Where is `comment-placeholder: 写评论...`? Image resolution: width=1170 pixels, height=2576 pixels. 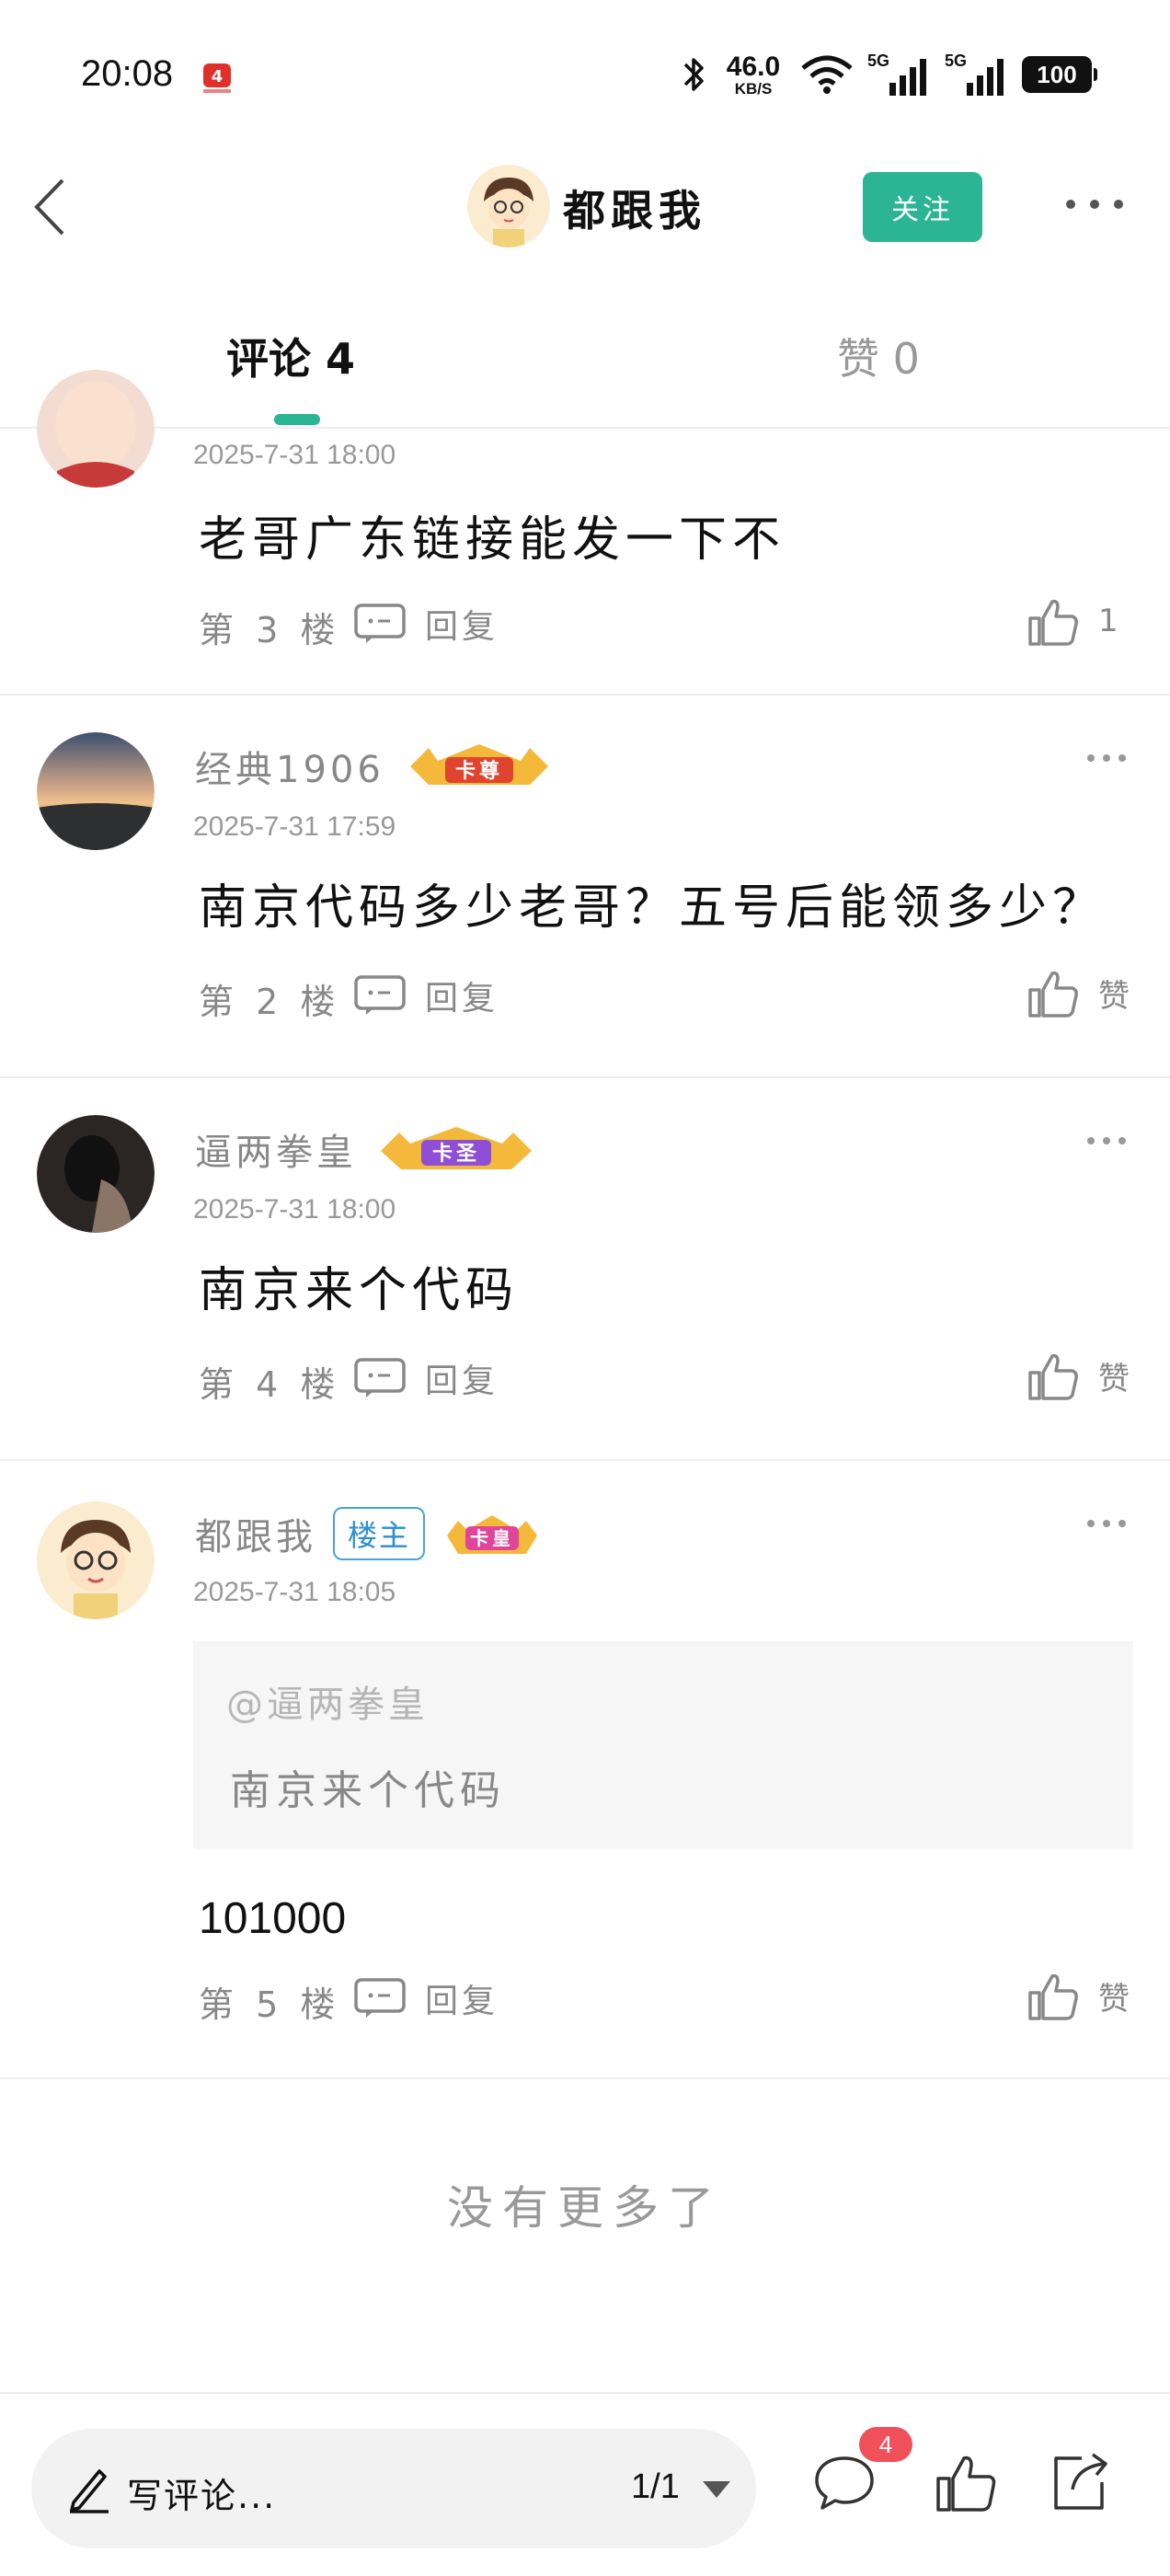
comment-placeholder: 写评论... is located at coordinates (202, 2496).